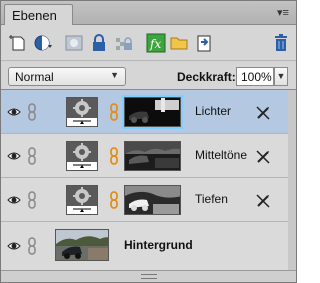 This screenshot has width=320, height=283. What do you see at coordinates (213, 111) in the screenshot?
I see `layer-name: Lichter` at bounding box center [213, 111].